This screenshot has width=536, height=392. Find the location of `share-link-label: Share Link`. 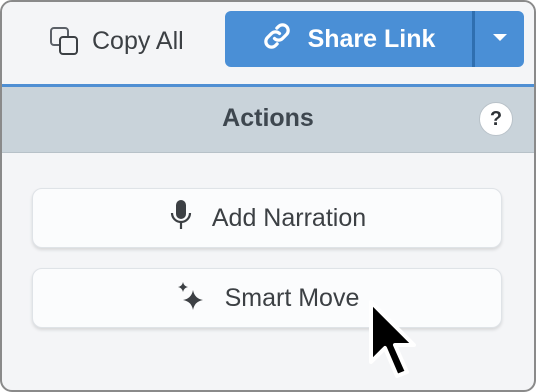

share-link-label: Share Link is located at coordinates (371, 38).